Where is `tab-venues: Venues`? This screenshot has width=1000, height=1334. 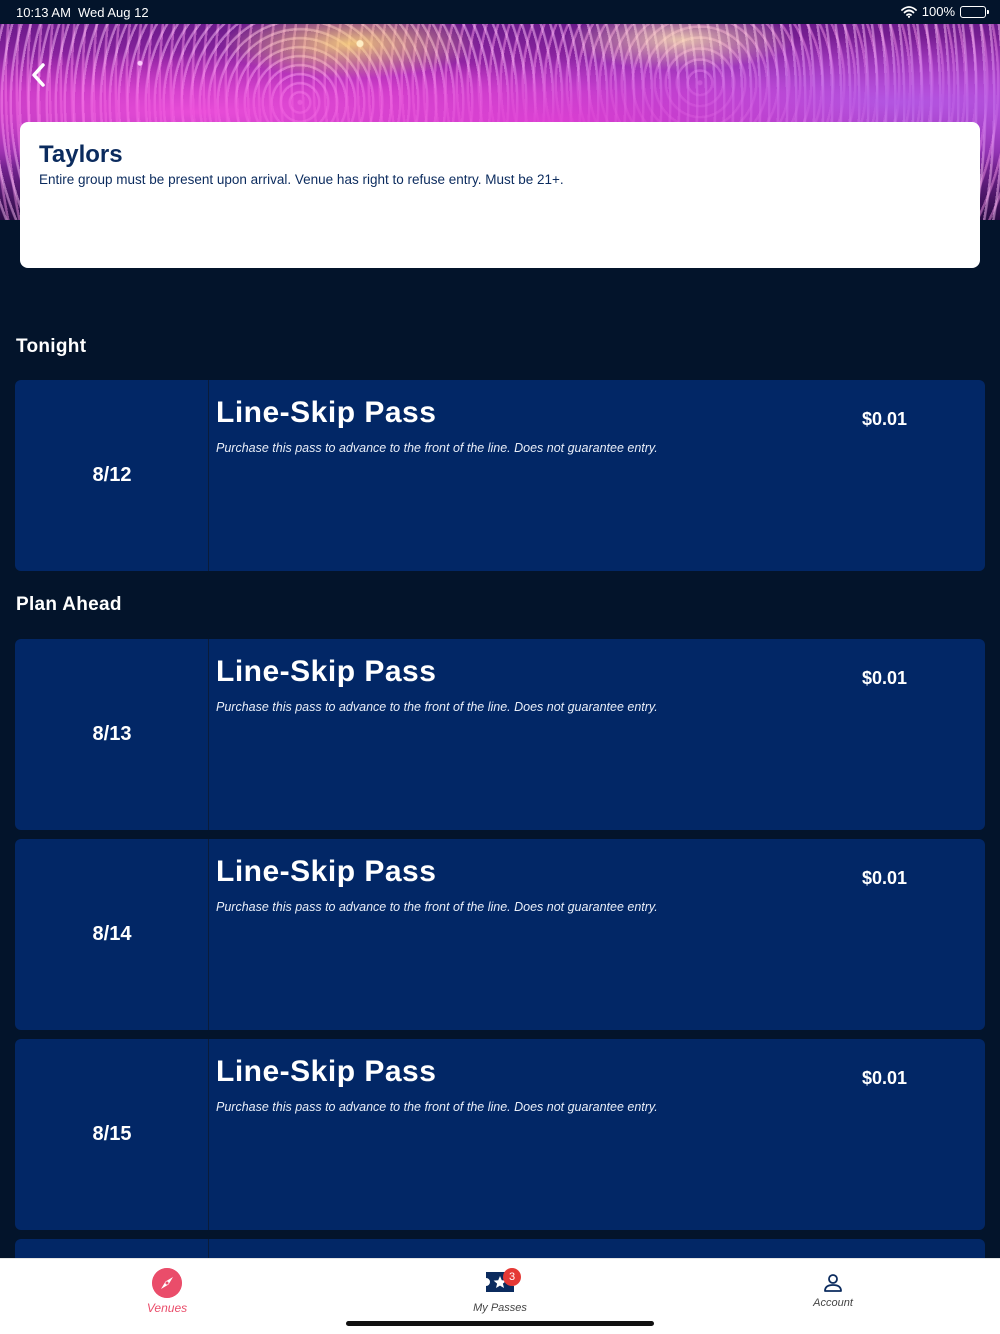
tab-venues: Venues is located at coordinates (167, 1296).